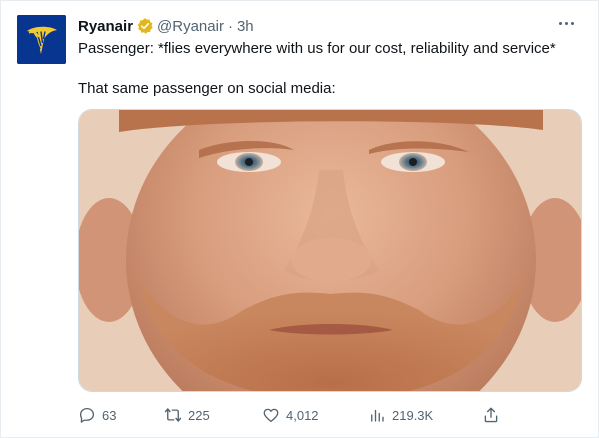  I want to click on retweet-count: 225, so click(199, 415).